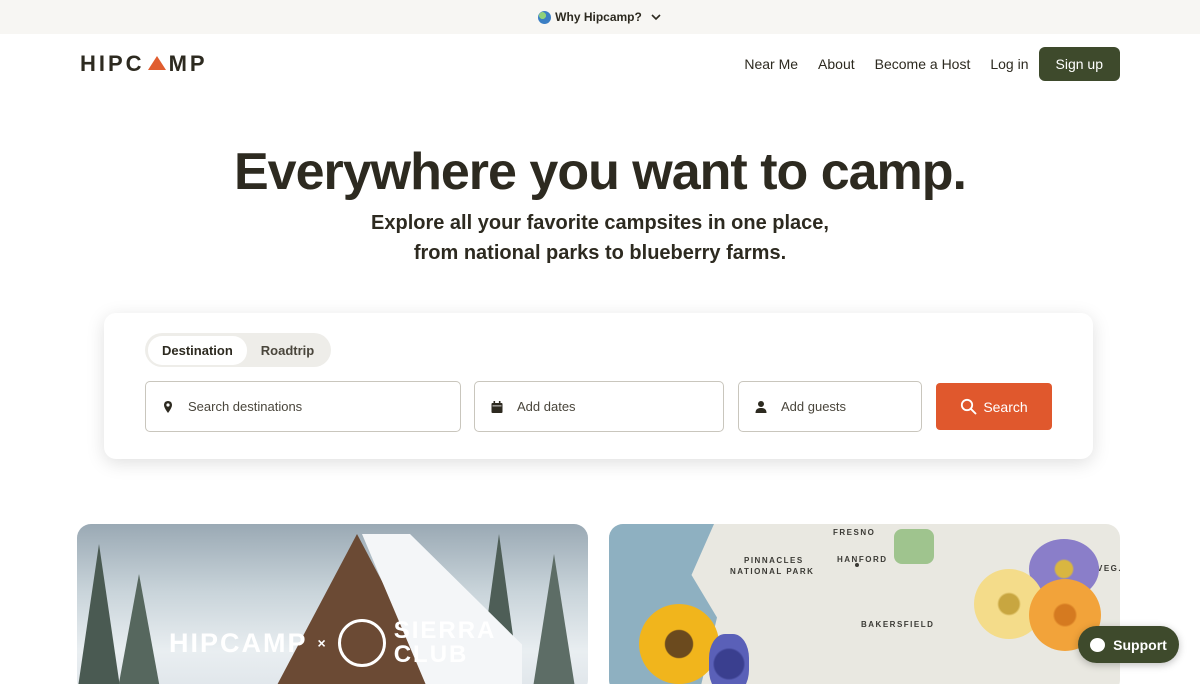  What do you see at coordinates (599, 406) in the screenshot?
I see `dates-input: Add dates` at bounding box center [599, 406].